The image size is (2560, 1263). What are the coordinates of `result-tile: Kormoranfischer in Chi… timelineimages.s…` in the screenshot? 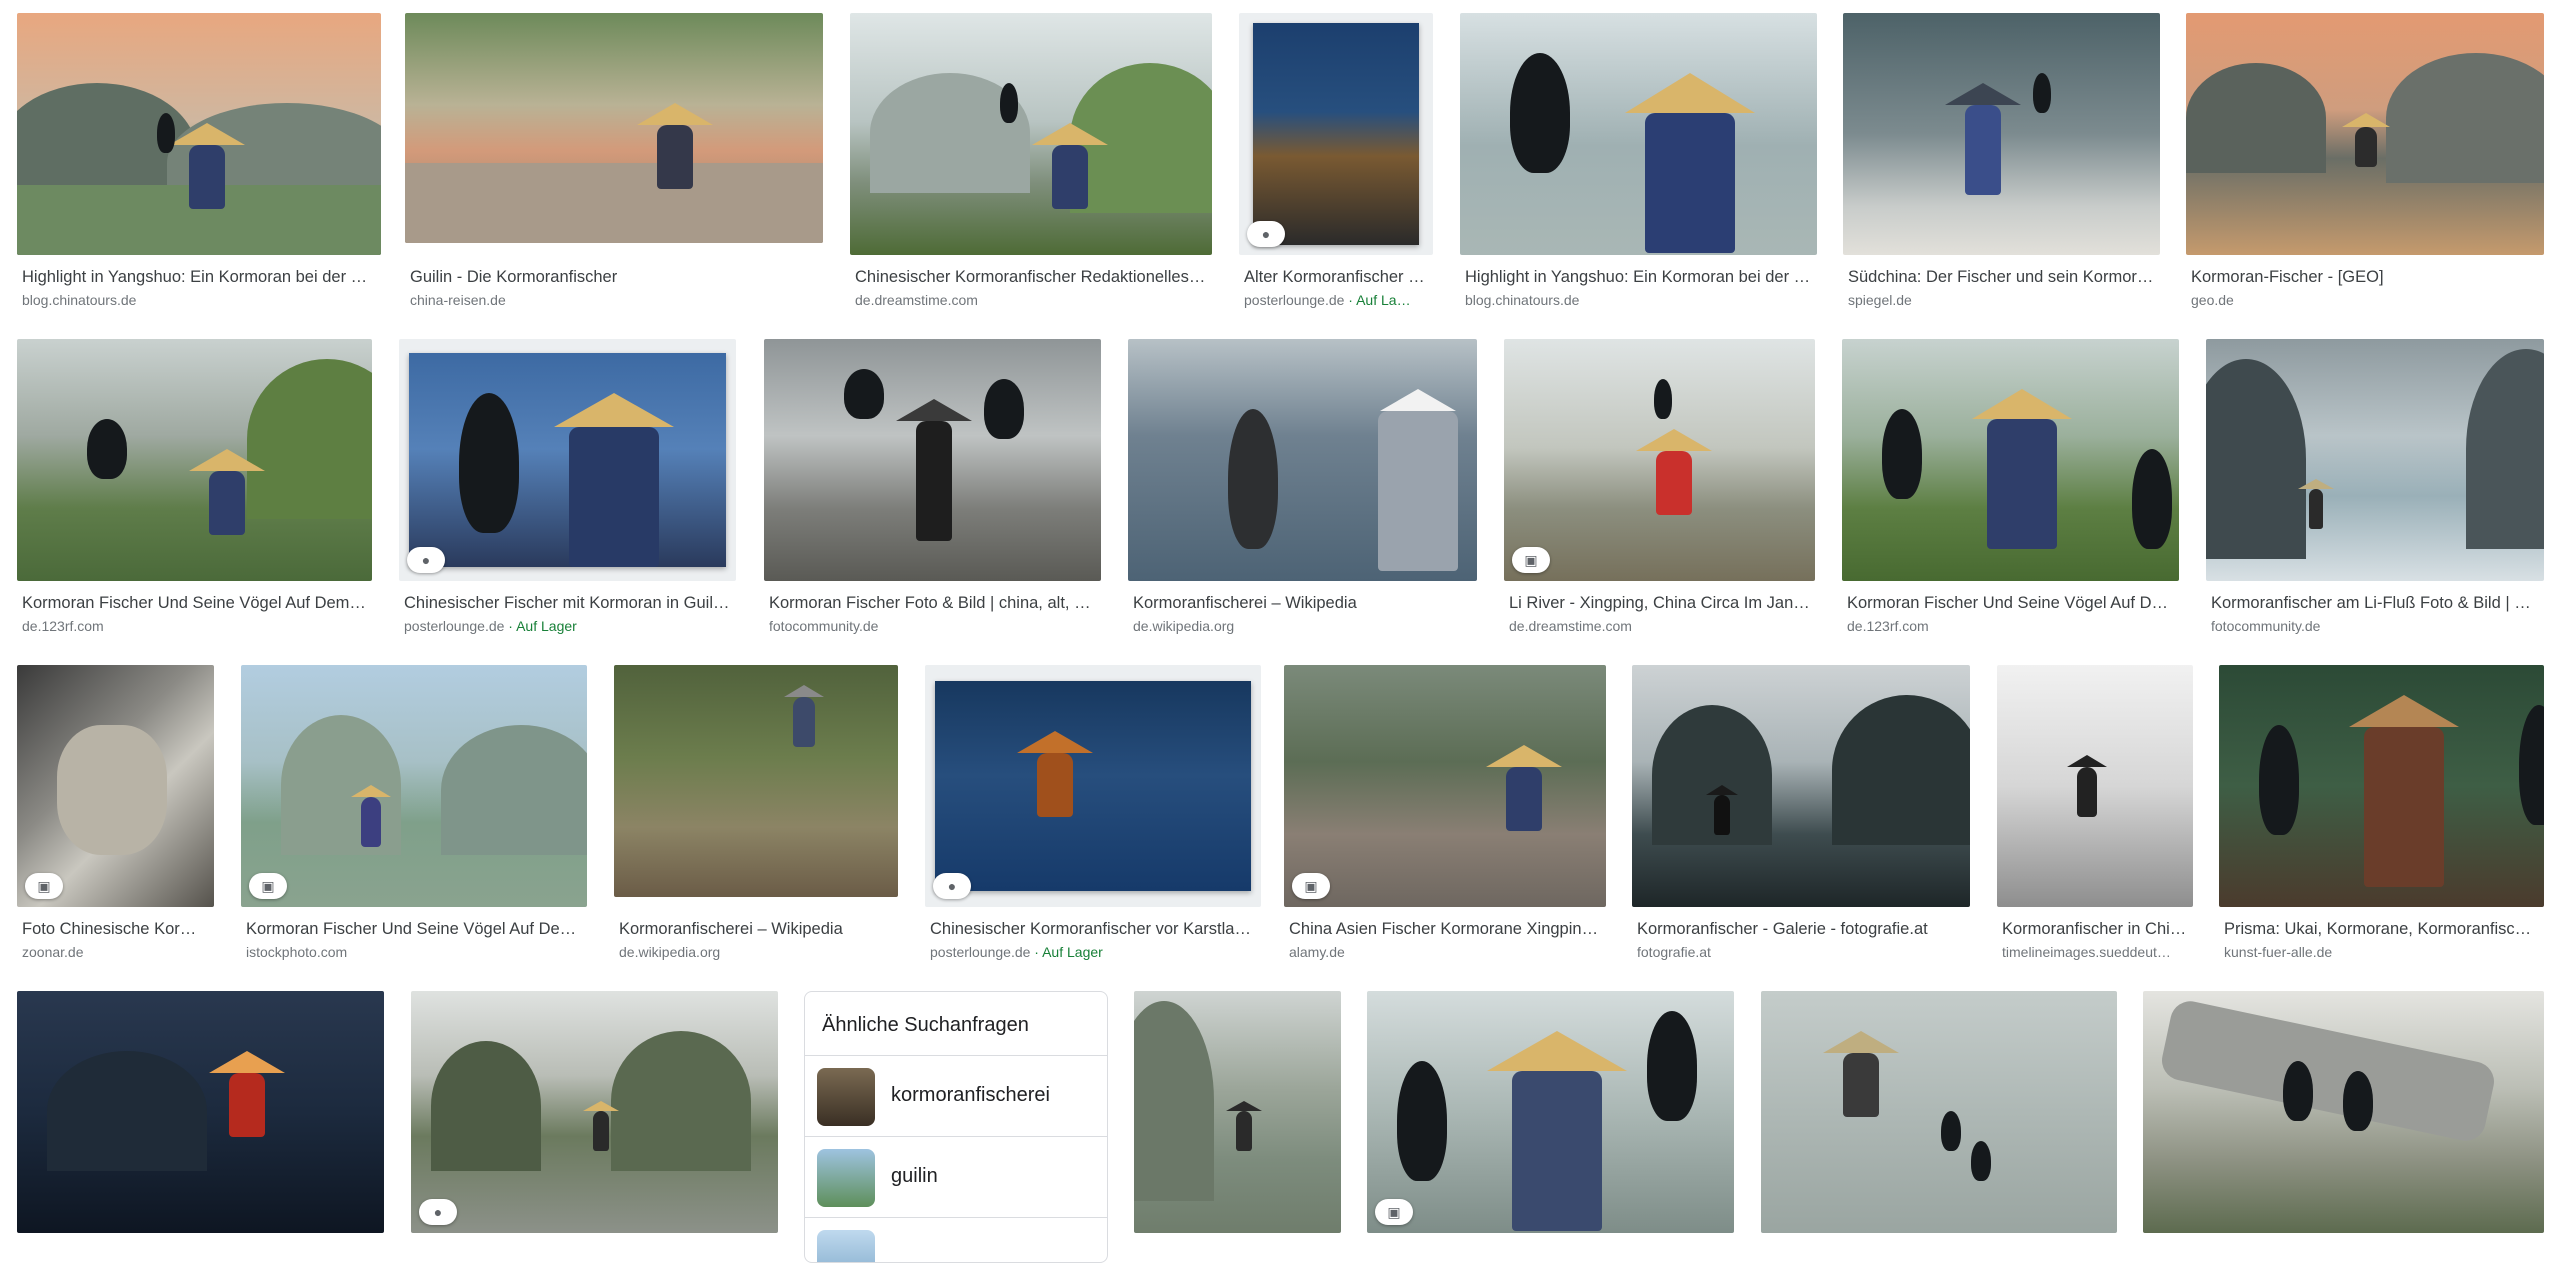 It's located at (2095, 815).